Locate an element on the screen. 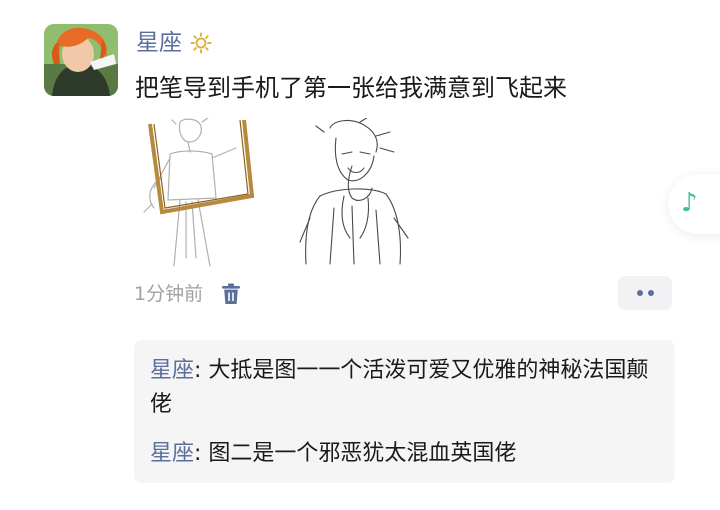 This screenshot has width=720, height=510. comment-text: 大抵是图一一个活泼可爱又优雅的神秘法国颠佬 is located at coordinates (399, 387).